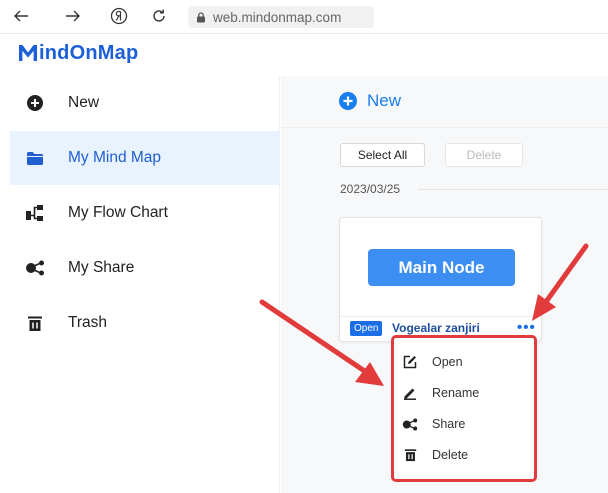 The height and width of the screenshot is (493, 608). I want to click on new-button: New, so click(369, 101).